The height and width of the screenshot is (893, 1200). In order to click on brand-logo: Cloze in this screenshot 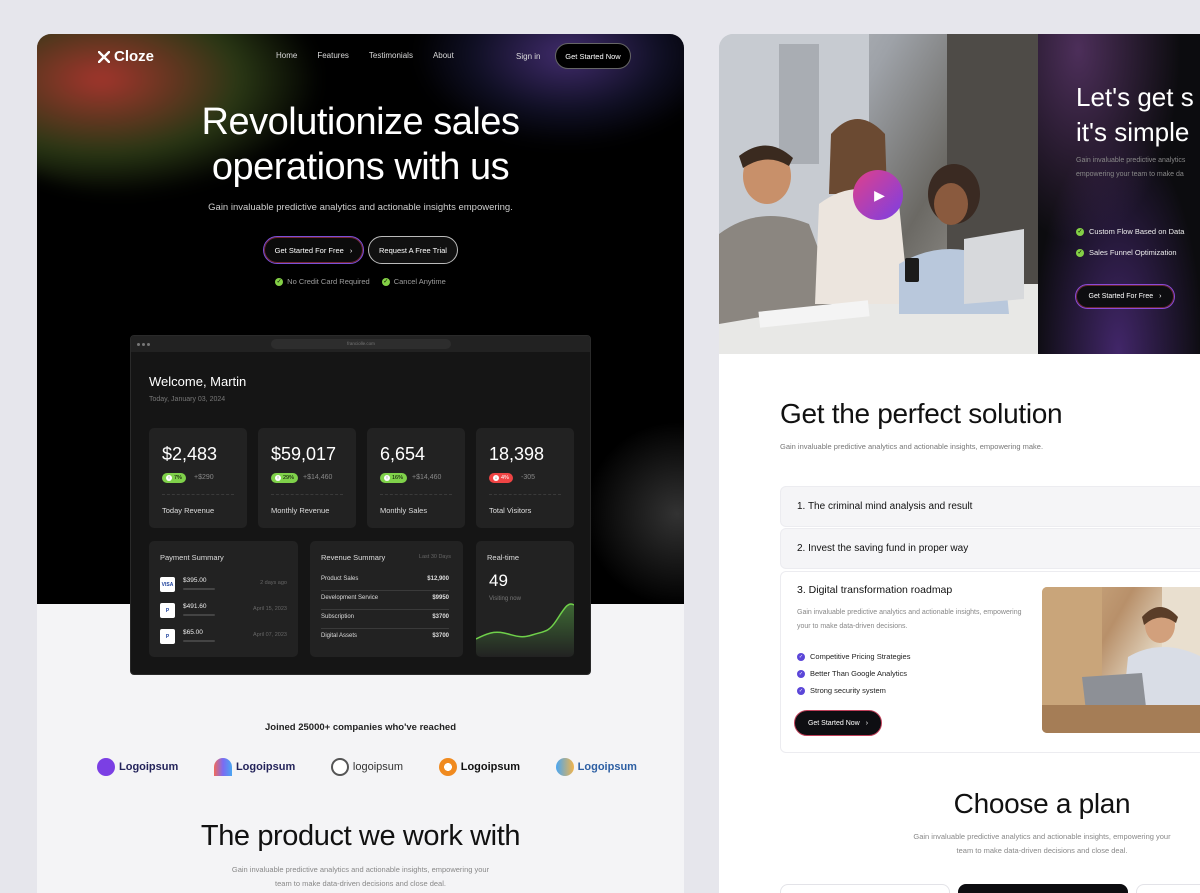, I will do `click(126, 56)`.